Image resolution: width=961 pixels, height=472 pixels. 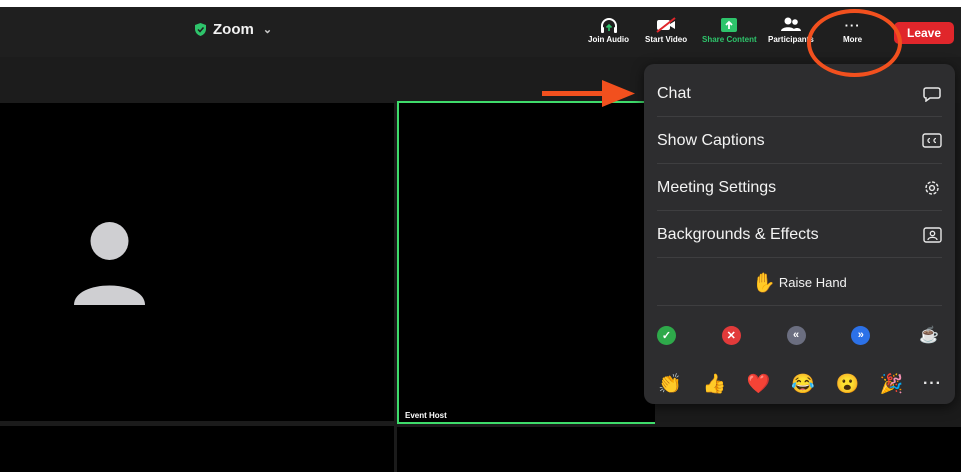 What do you see at coordinates (731, 335) in the screenshot?
I see `no-x-icon: ✕` at bounding box center [731, 335].